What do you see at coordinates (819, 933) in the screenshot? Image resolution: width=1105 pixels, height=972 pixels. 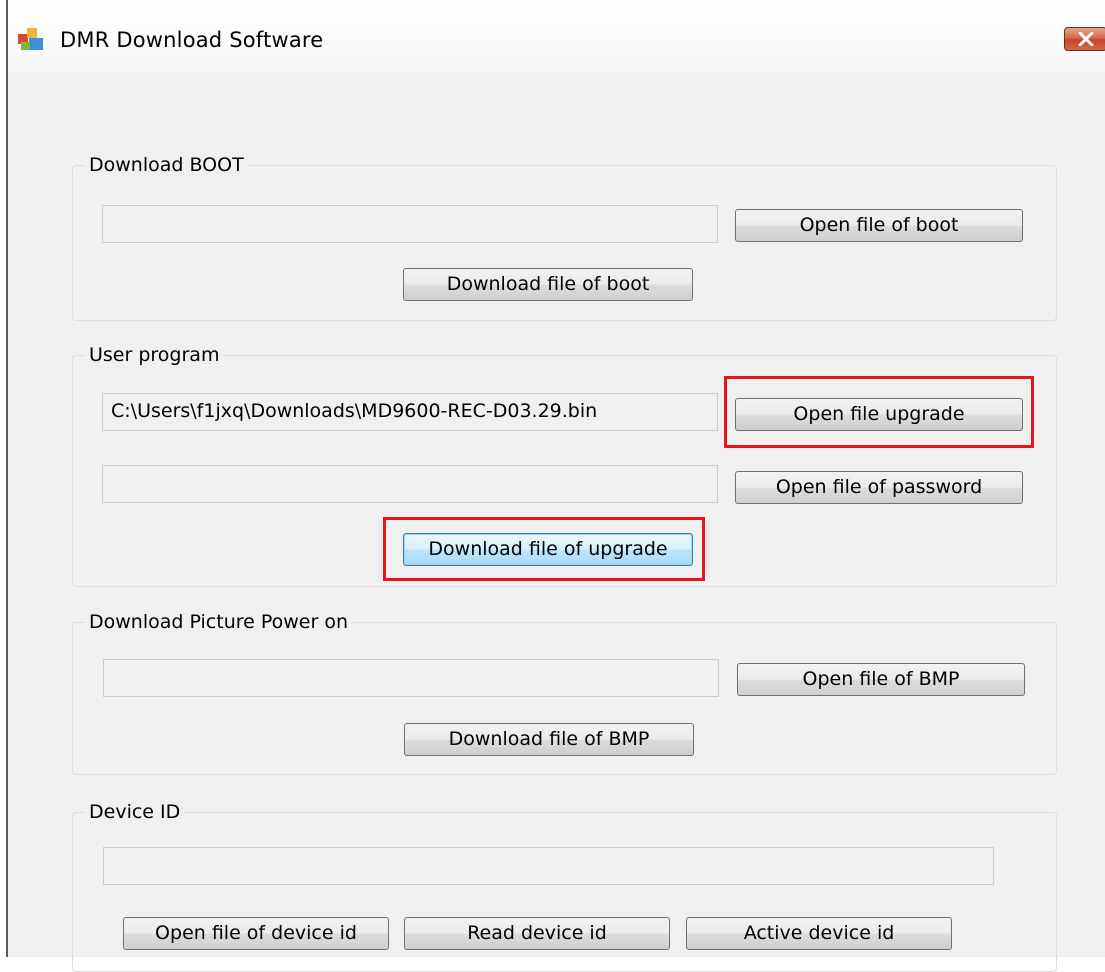 I see `active-device-id-button: Active device id` at bounding box center [819, 933].